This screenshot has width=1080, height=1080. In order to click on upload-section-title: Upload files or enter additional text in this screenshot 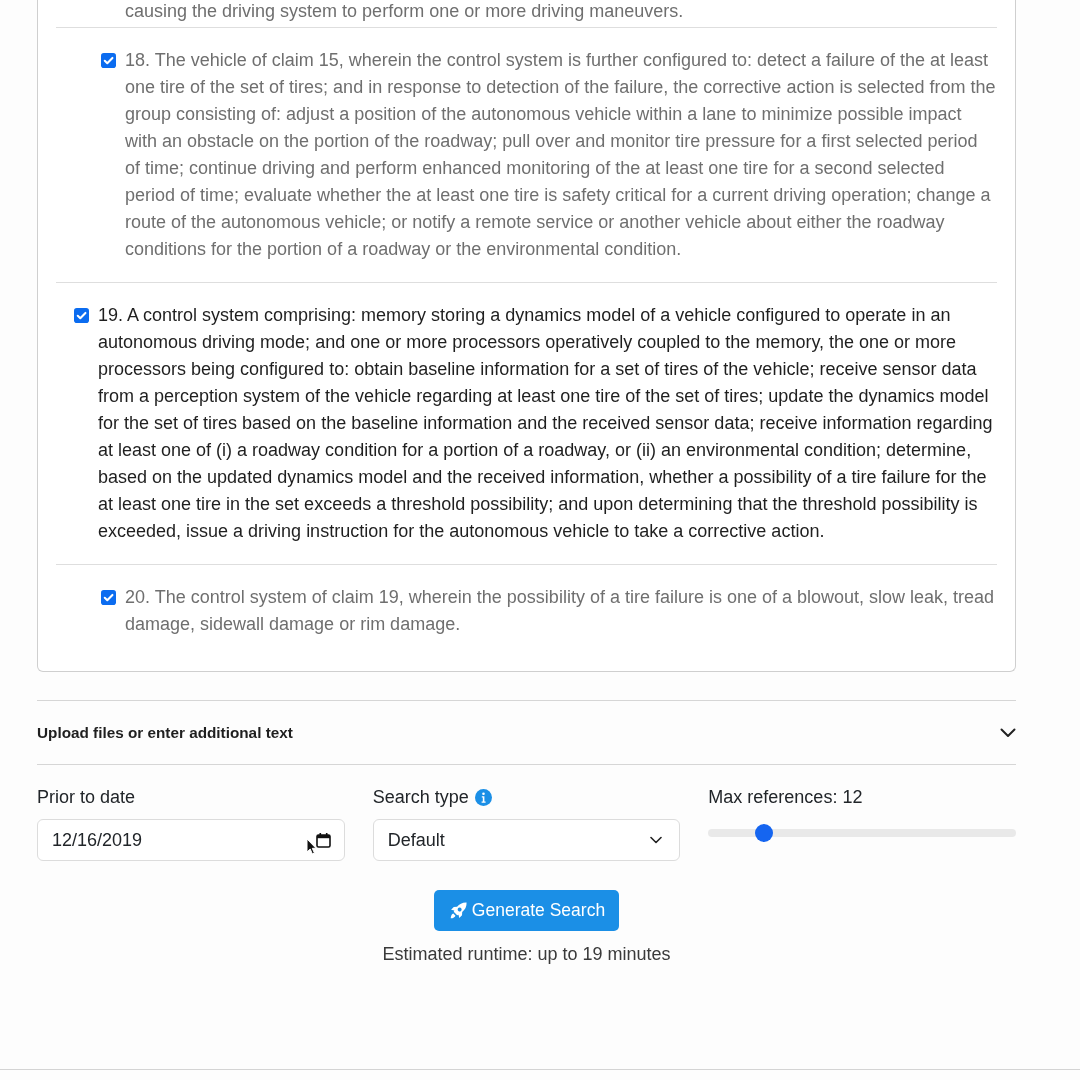, I will do `click(165, 732)`.